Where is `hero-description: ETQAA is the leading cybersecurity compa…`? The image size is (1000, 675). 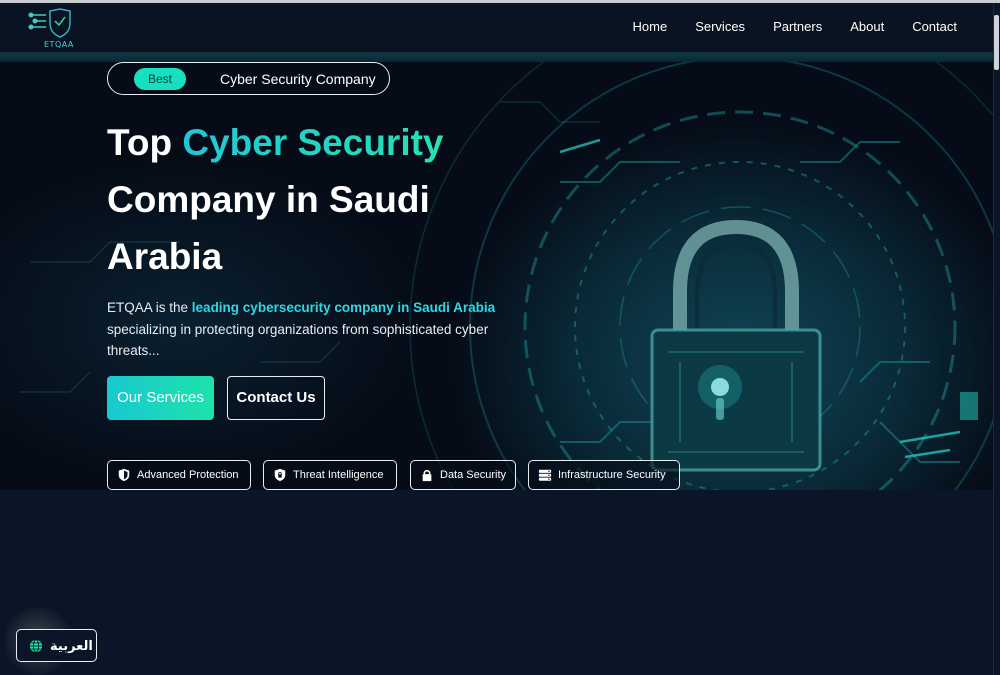 hero-description: ETQAA is the leading cybersecurity compa… is located at coordinates (307, 329).